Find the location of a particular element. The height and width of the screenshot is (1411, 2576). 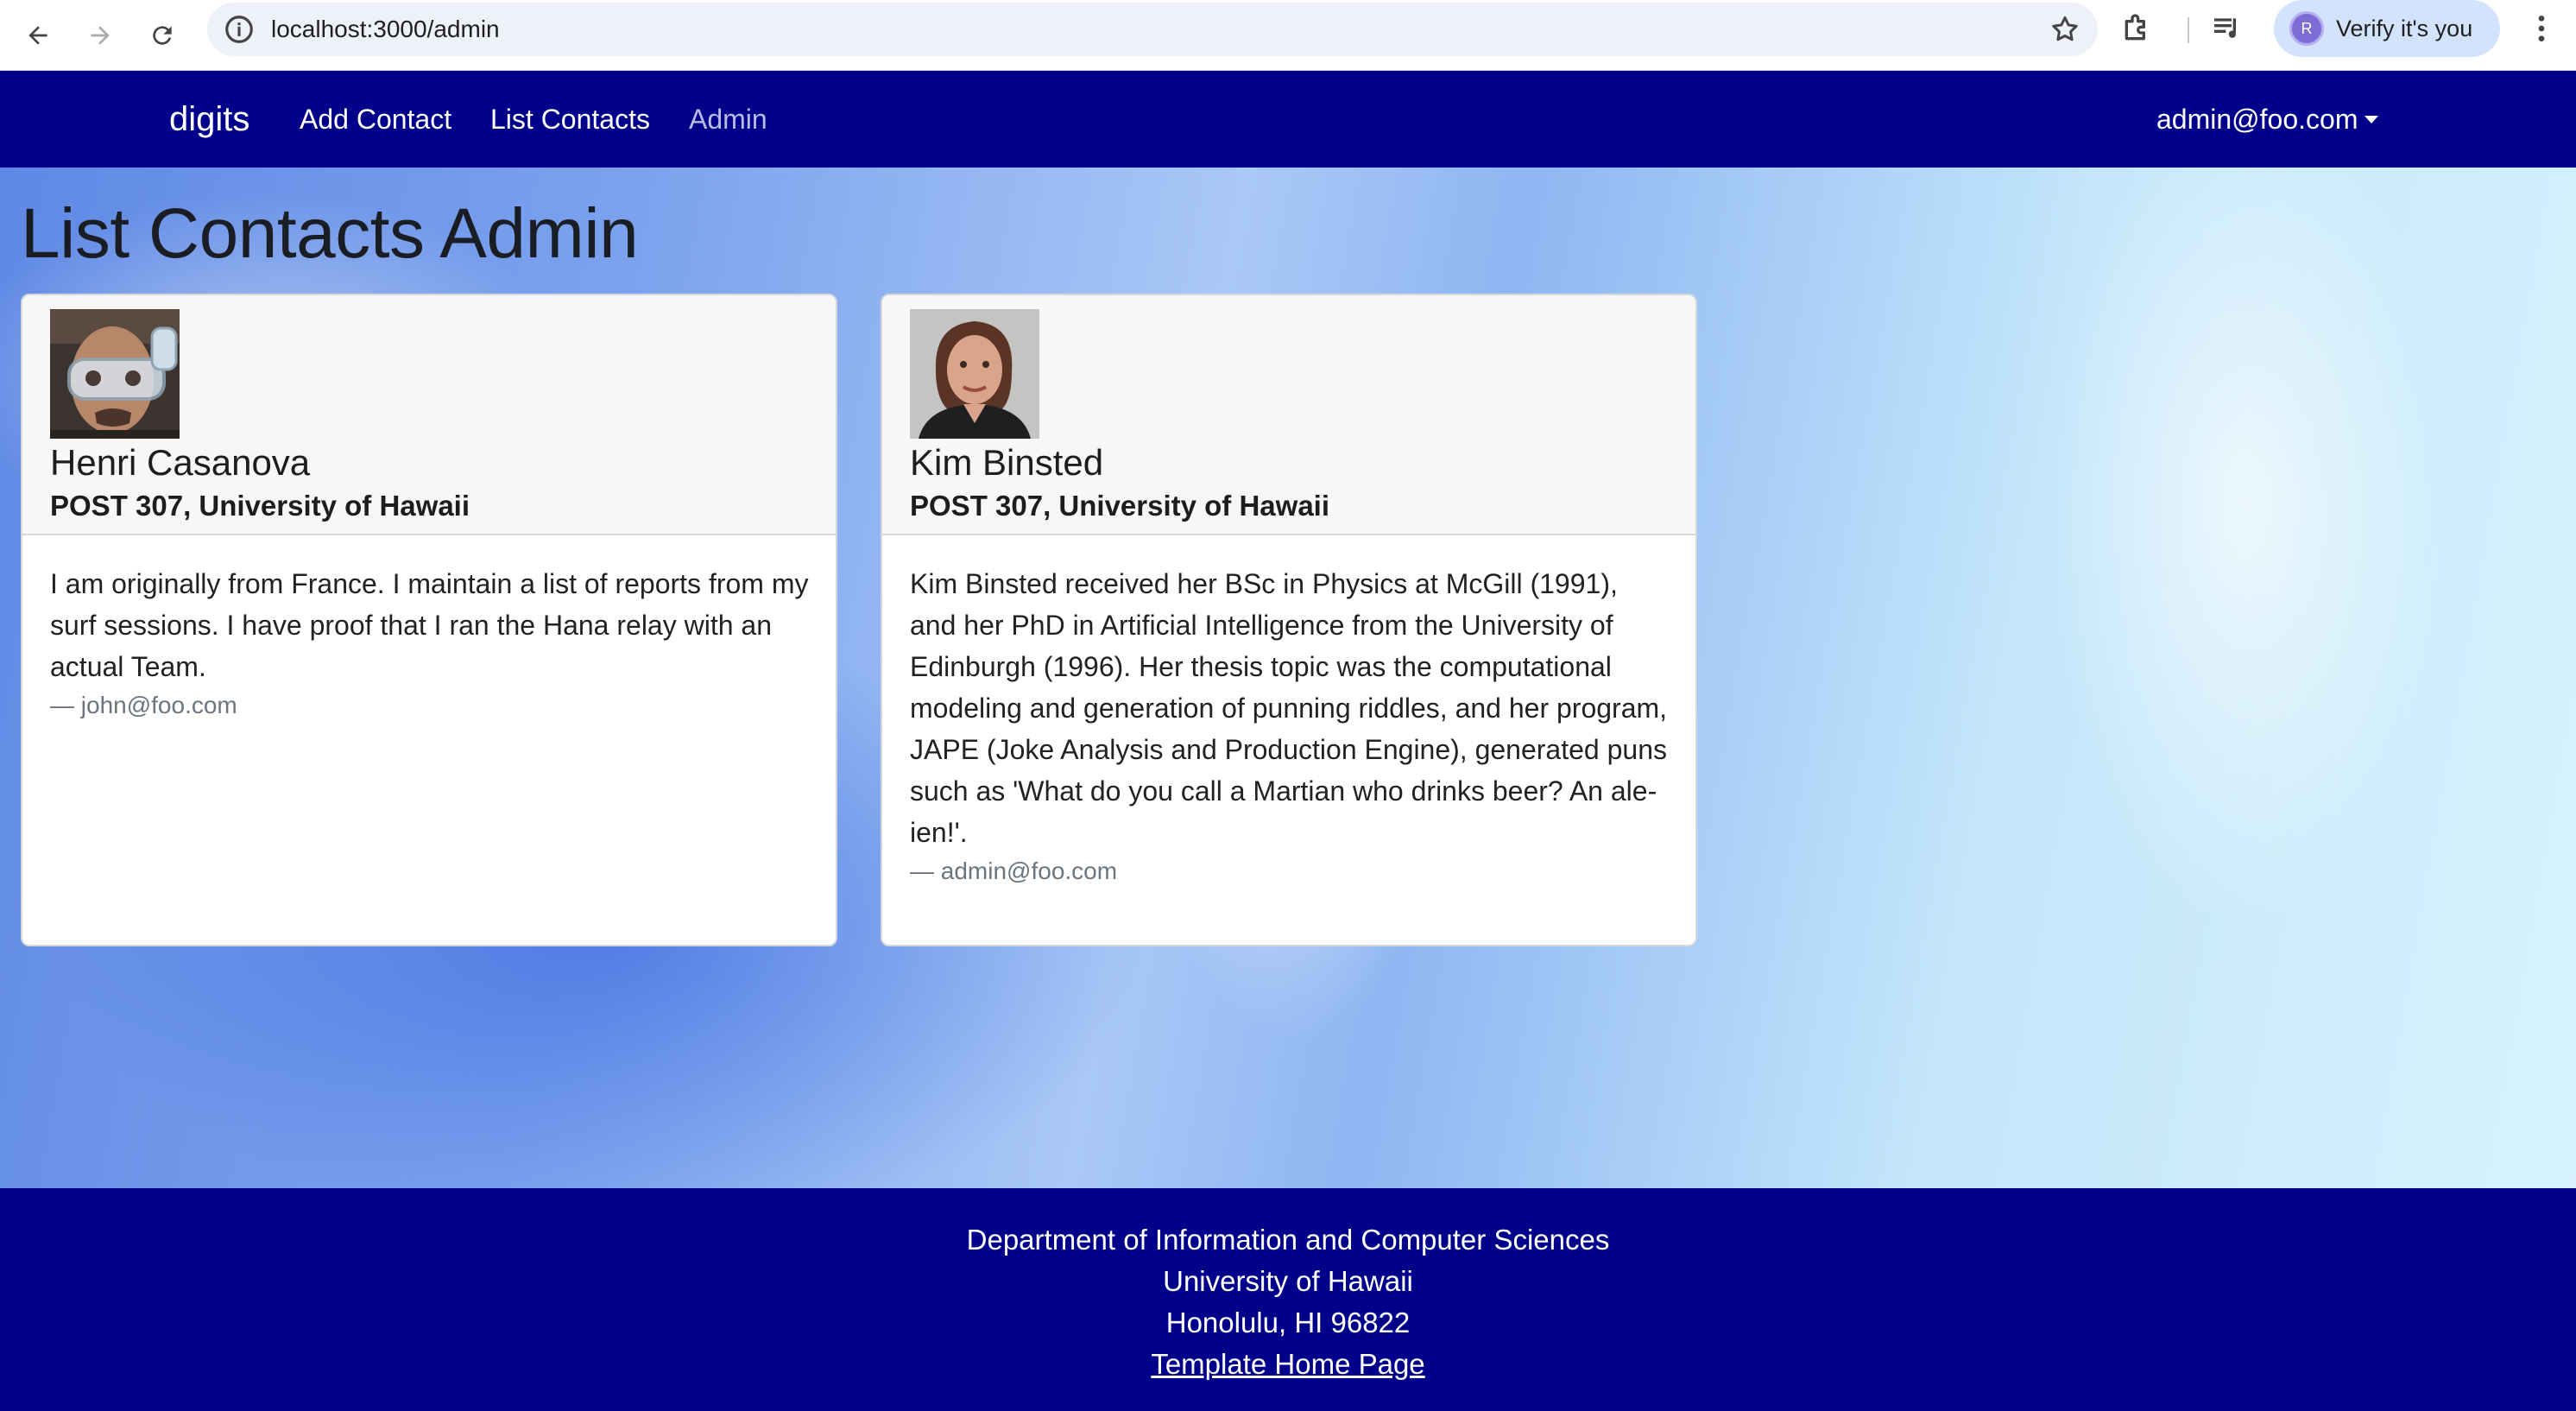

reload-icon is located at coordinates (162, 35).